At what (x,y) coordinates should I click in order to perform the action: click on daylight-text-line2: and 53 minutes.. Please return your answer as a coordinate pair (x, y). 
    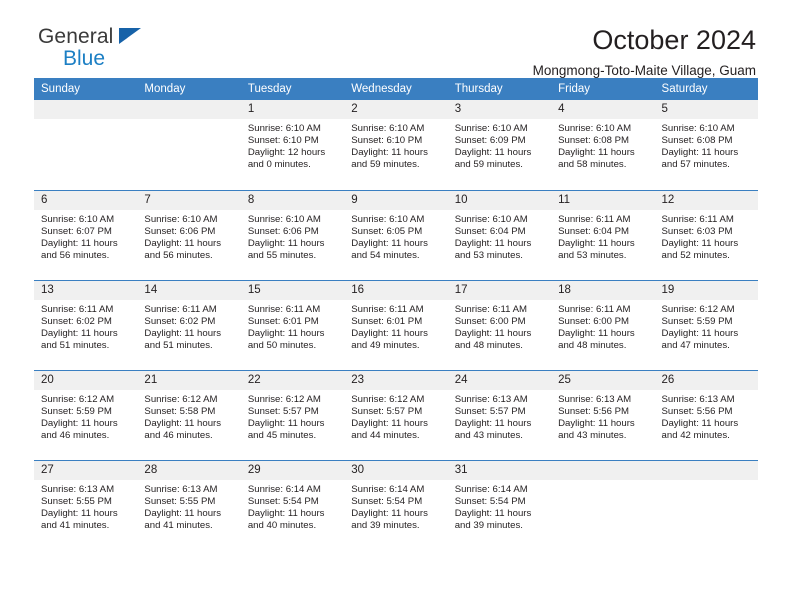
    Looking at the image, I should click on (488, 255).